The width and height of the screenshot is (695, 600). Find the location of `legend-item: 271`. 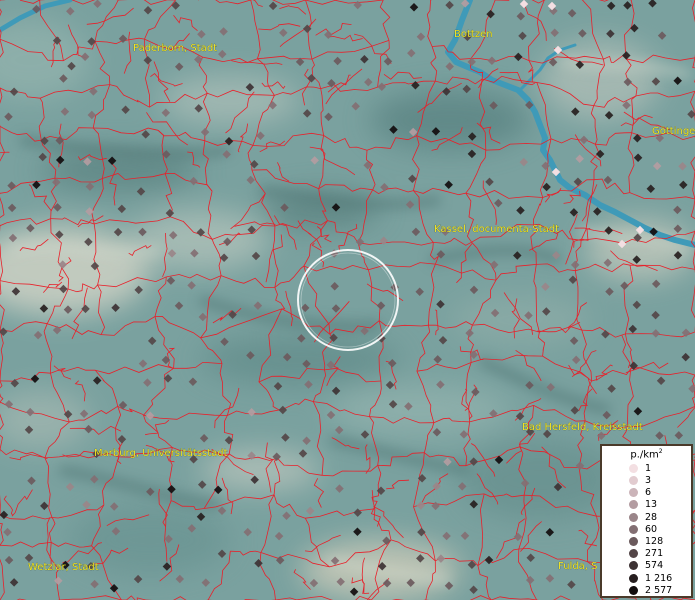

legend-item: 271 is located at coordinates (646, 554).